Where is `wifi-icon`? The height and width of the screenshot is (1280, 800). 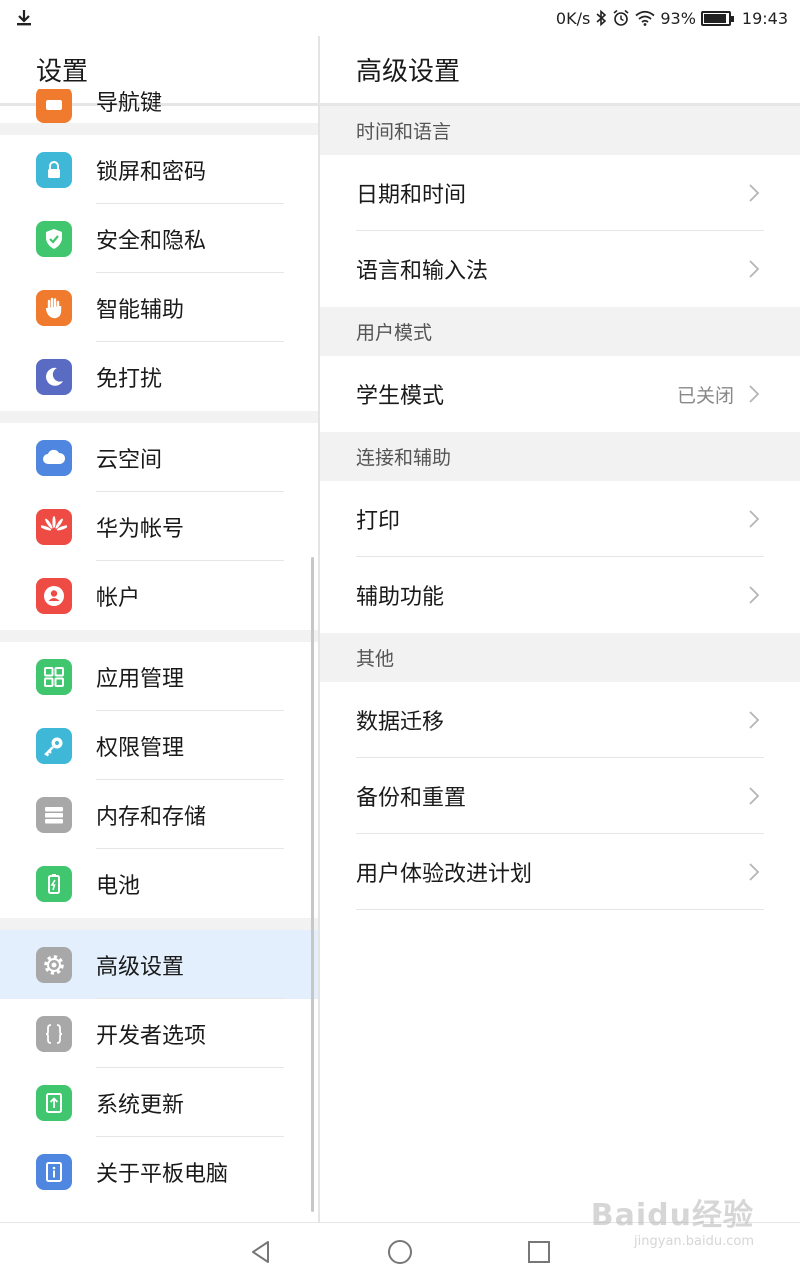
wifi-icon is located at coordinates (645, 18).